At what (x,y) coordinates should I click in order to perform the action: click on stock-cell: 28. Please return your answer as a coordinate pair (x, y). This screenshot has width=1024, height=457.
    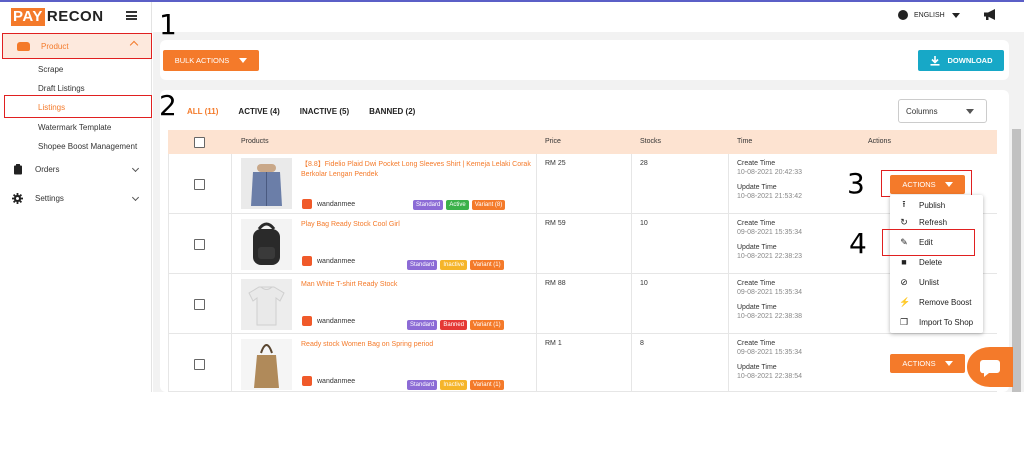
    Looking at the image, I should click on (644, 163).